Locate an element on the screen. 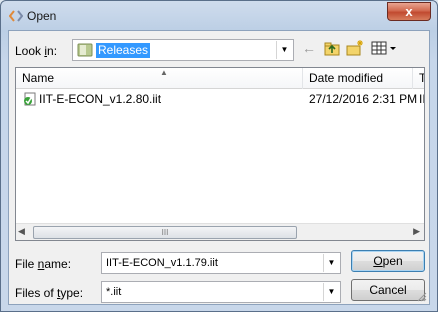 This screenshot has width=438, height=312. sort-up-icon: ▲ is located at coordinates (164, 72).